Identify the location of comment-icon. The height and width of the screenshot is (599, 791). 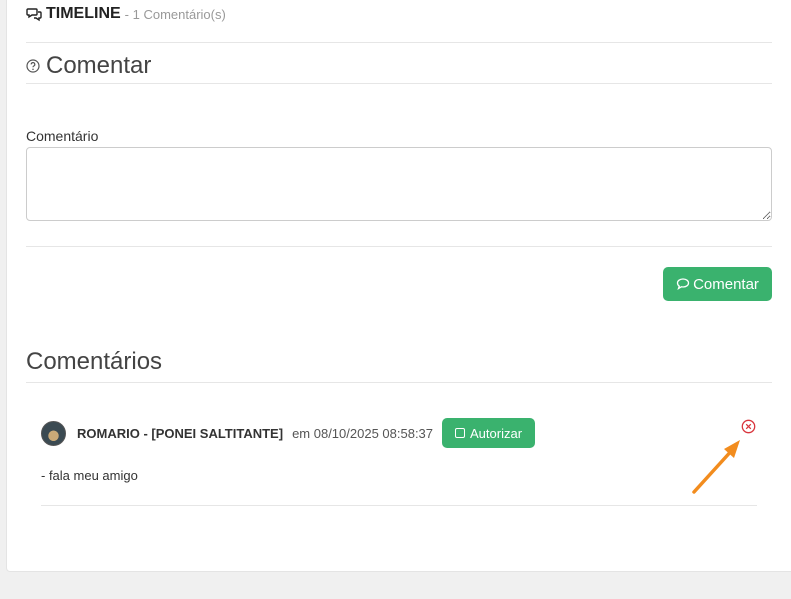
(683, 284).